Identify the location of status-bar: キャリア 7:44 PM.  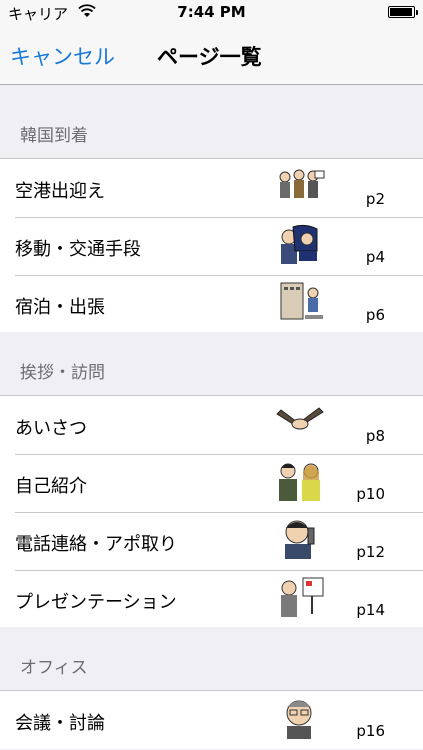
(211, 12).